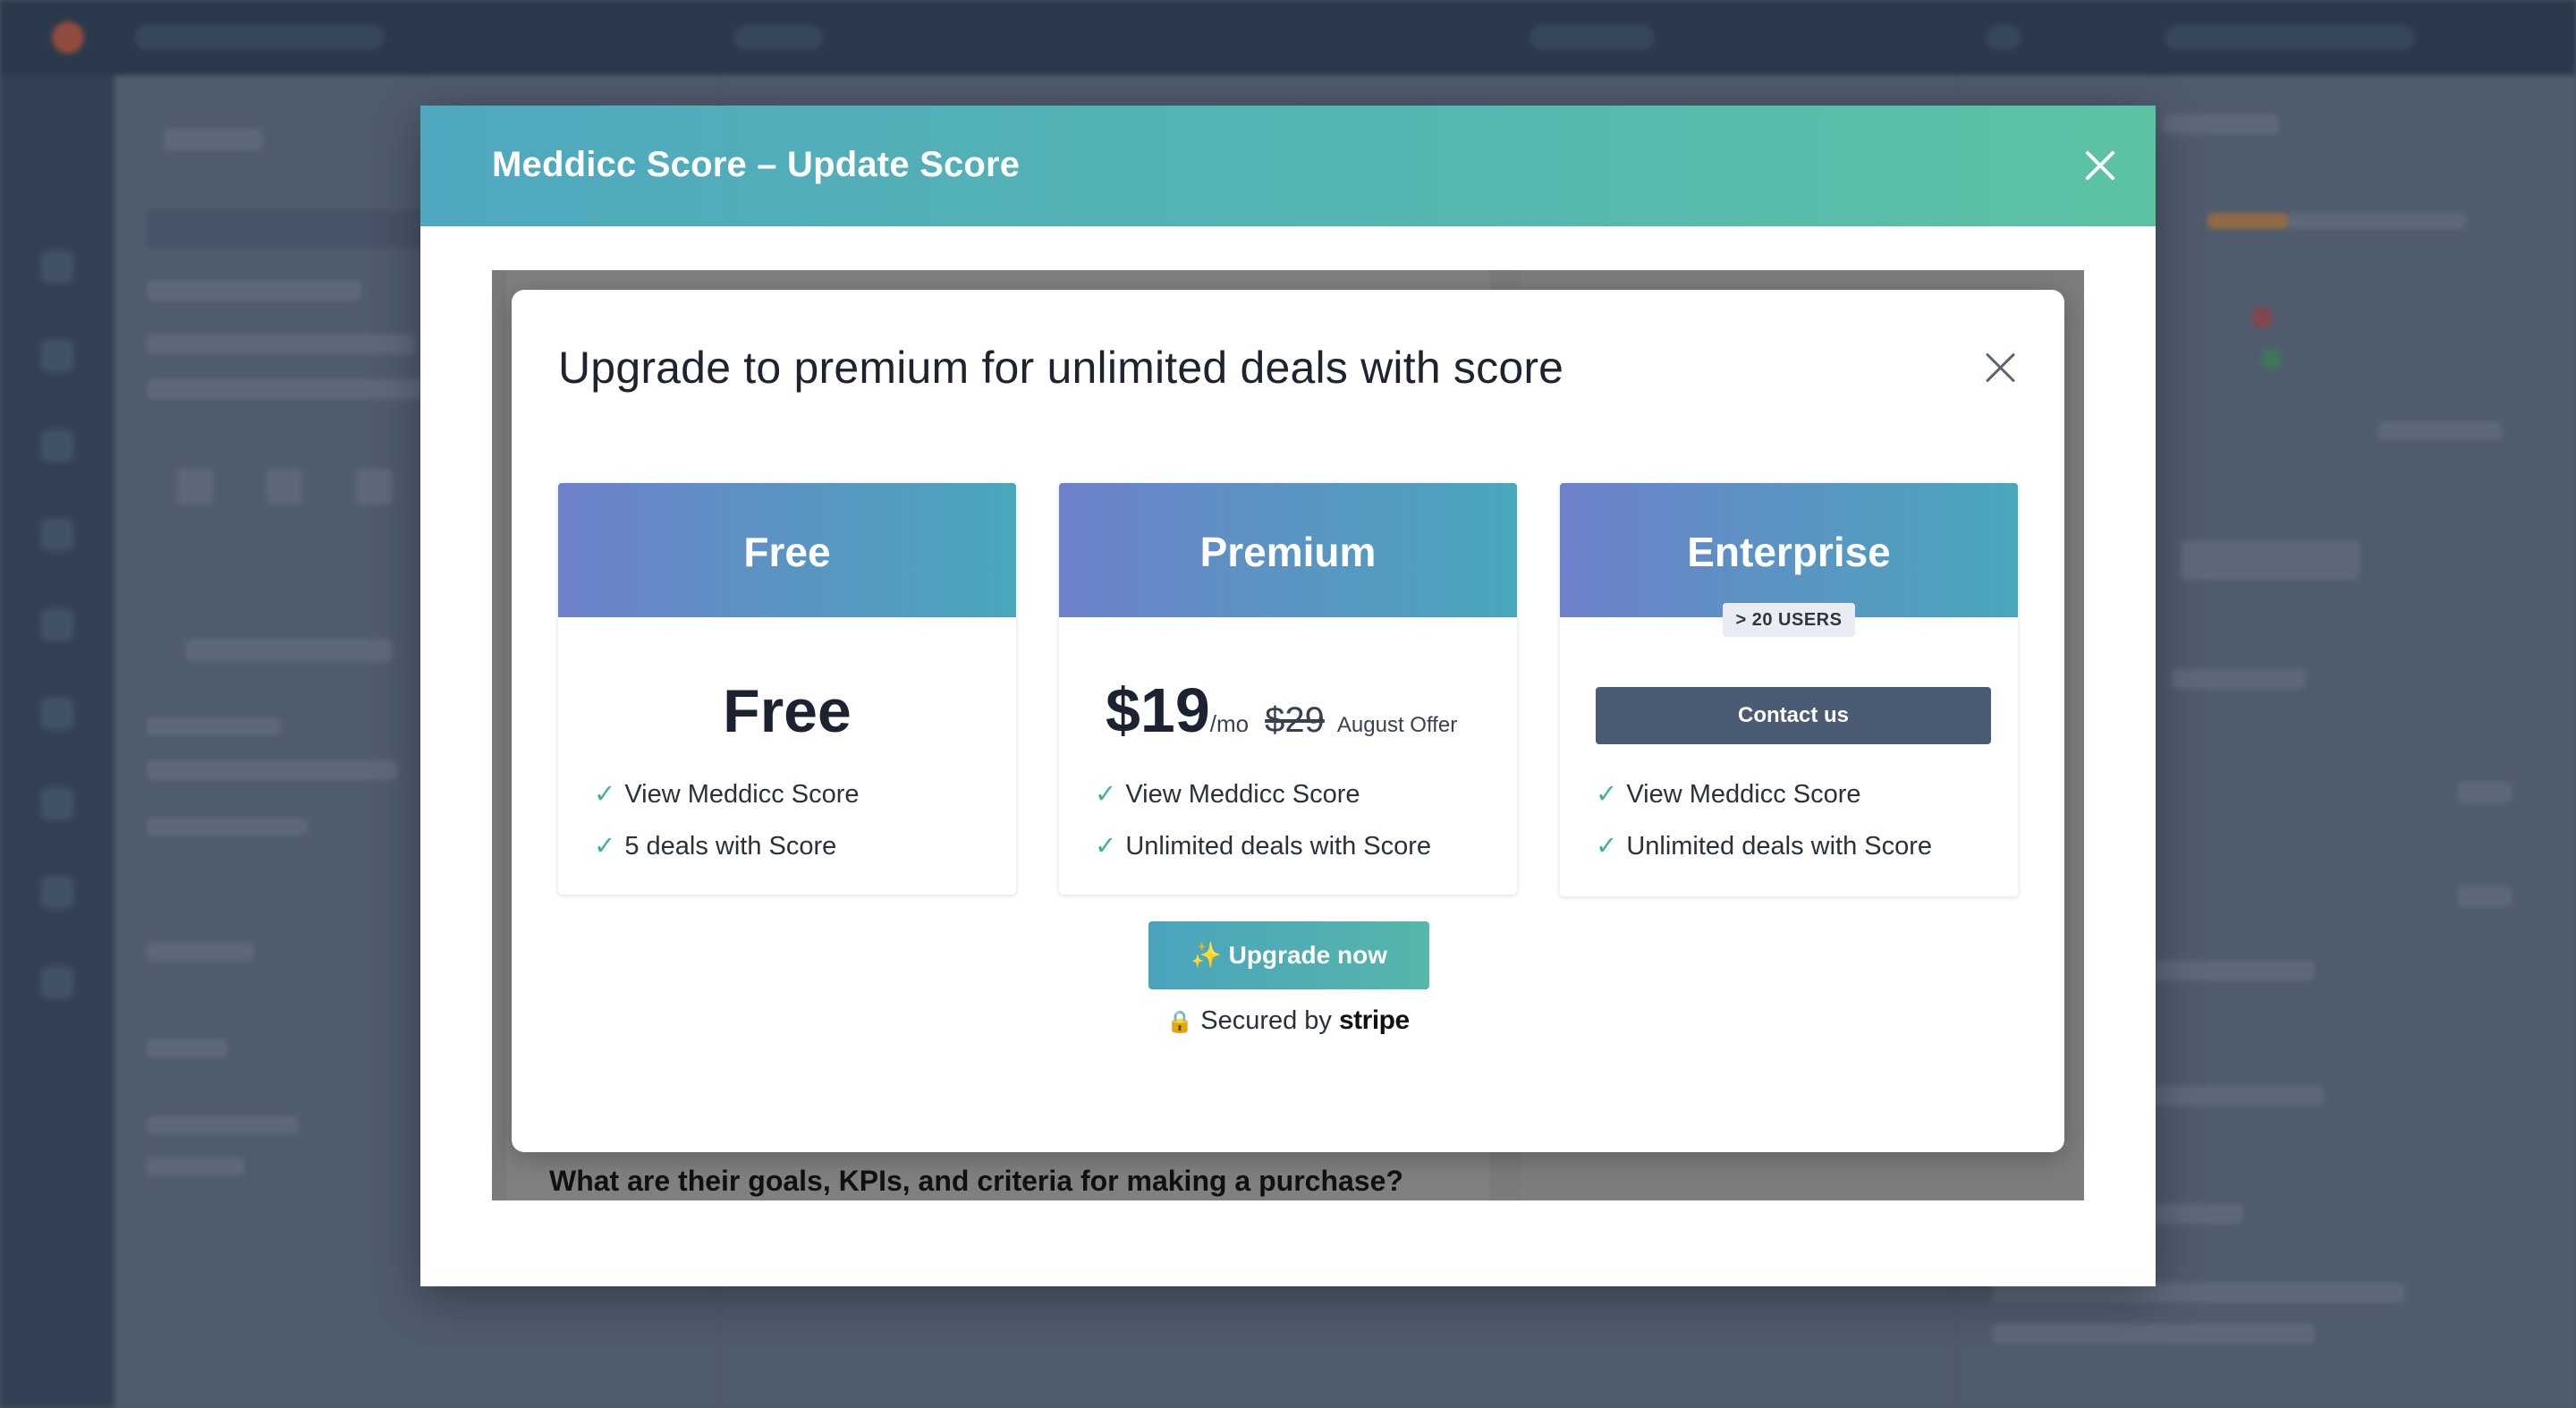 The image size is (2576, 1408). What do you see at coordinates (1789, 620) in the screenshot?
I see `users-badge: > 20 USERS` at bounding box center [1789, 620].